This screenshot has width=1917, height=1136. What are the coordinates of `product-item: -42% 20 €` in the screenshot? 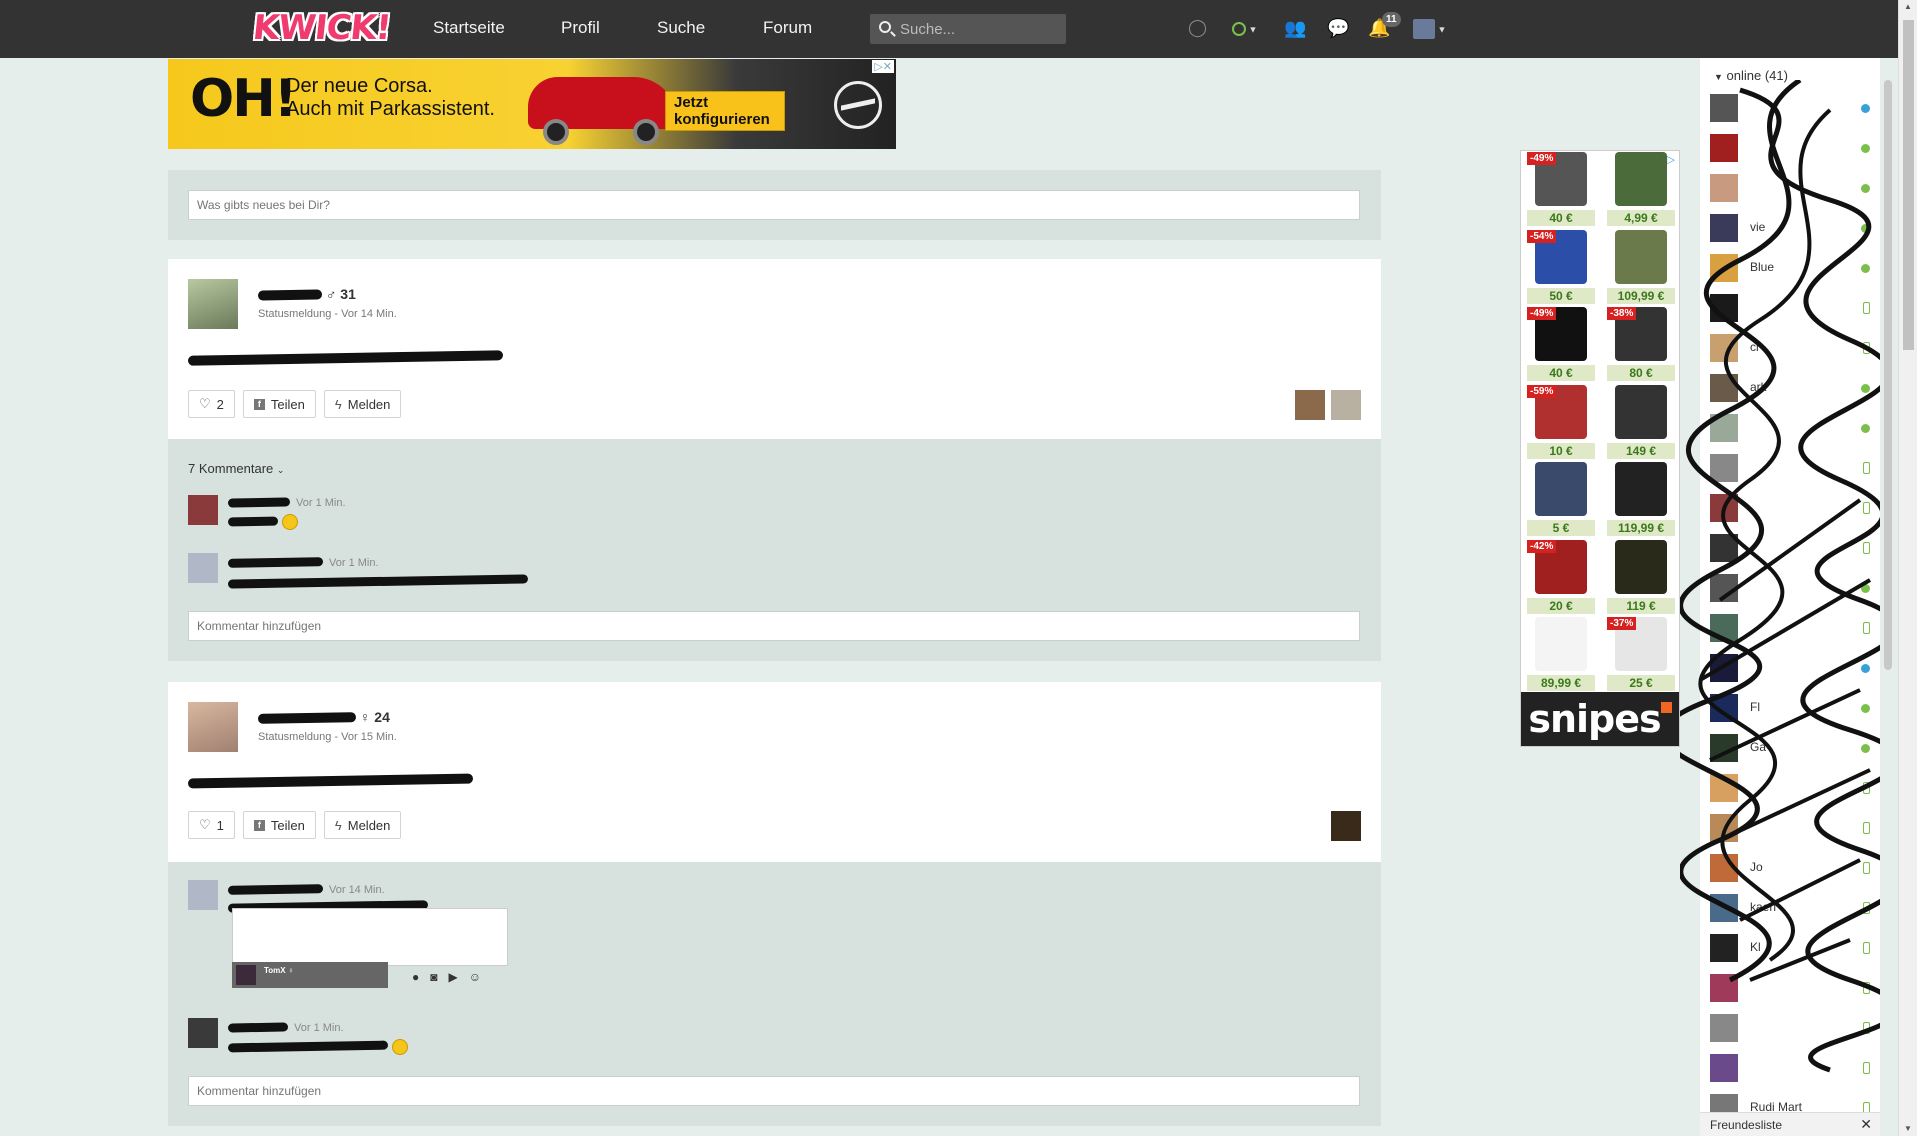 It's located at (1561, 576).